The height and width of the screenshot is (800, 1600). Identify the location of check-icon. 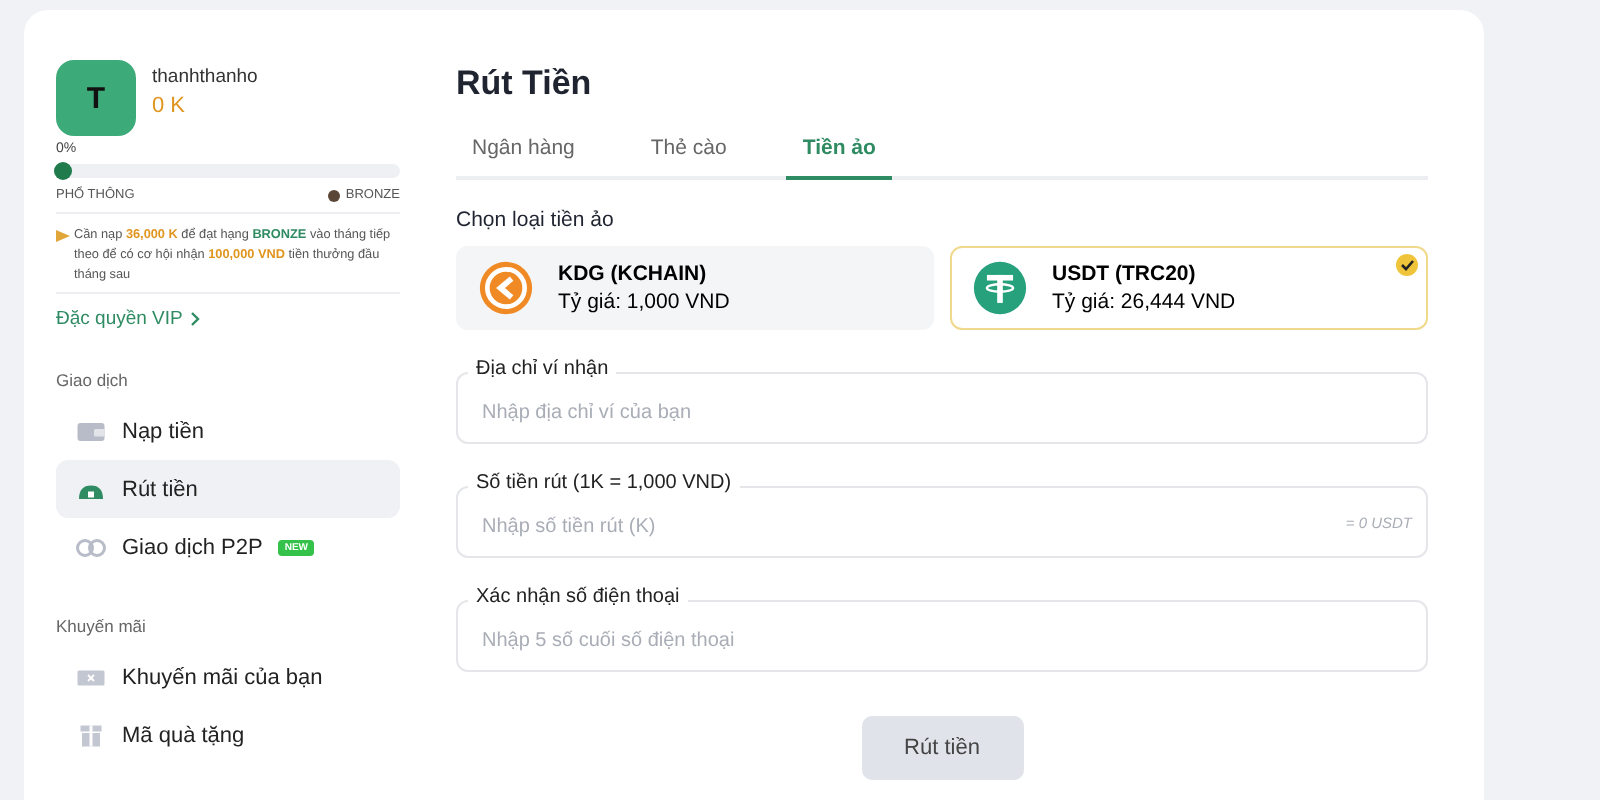
(1407, 265).